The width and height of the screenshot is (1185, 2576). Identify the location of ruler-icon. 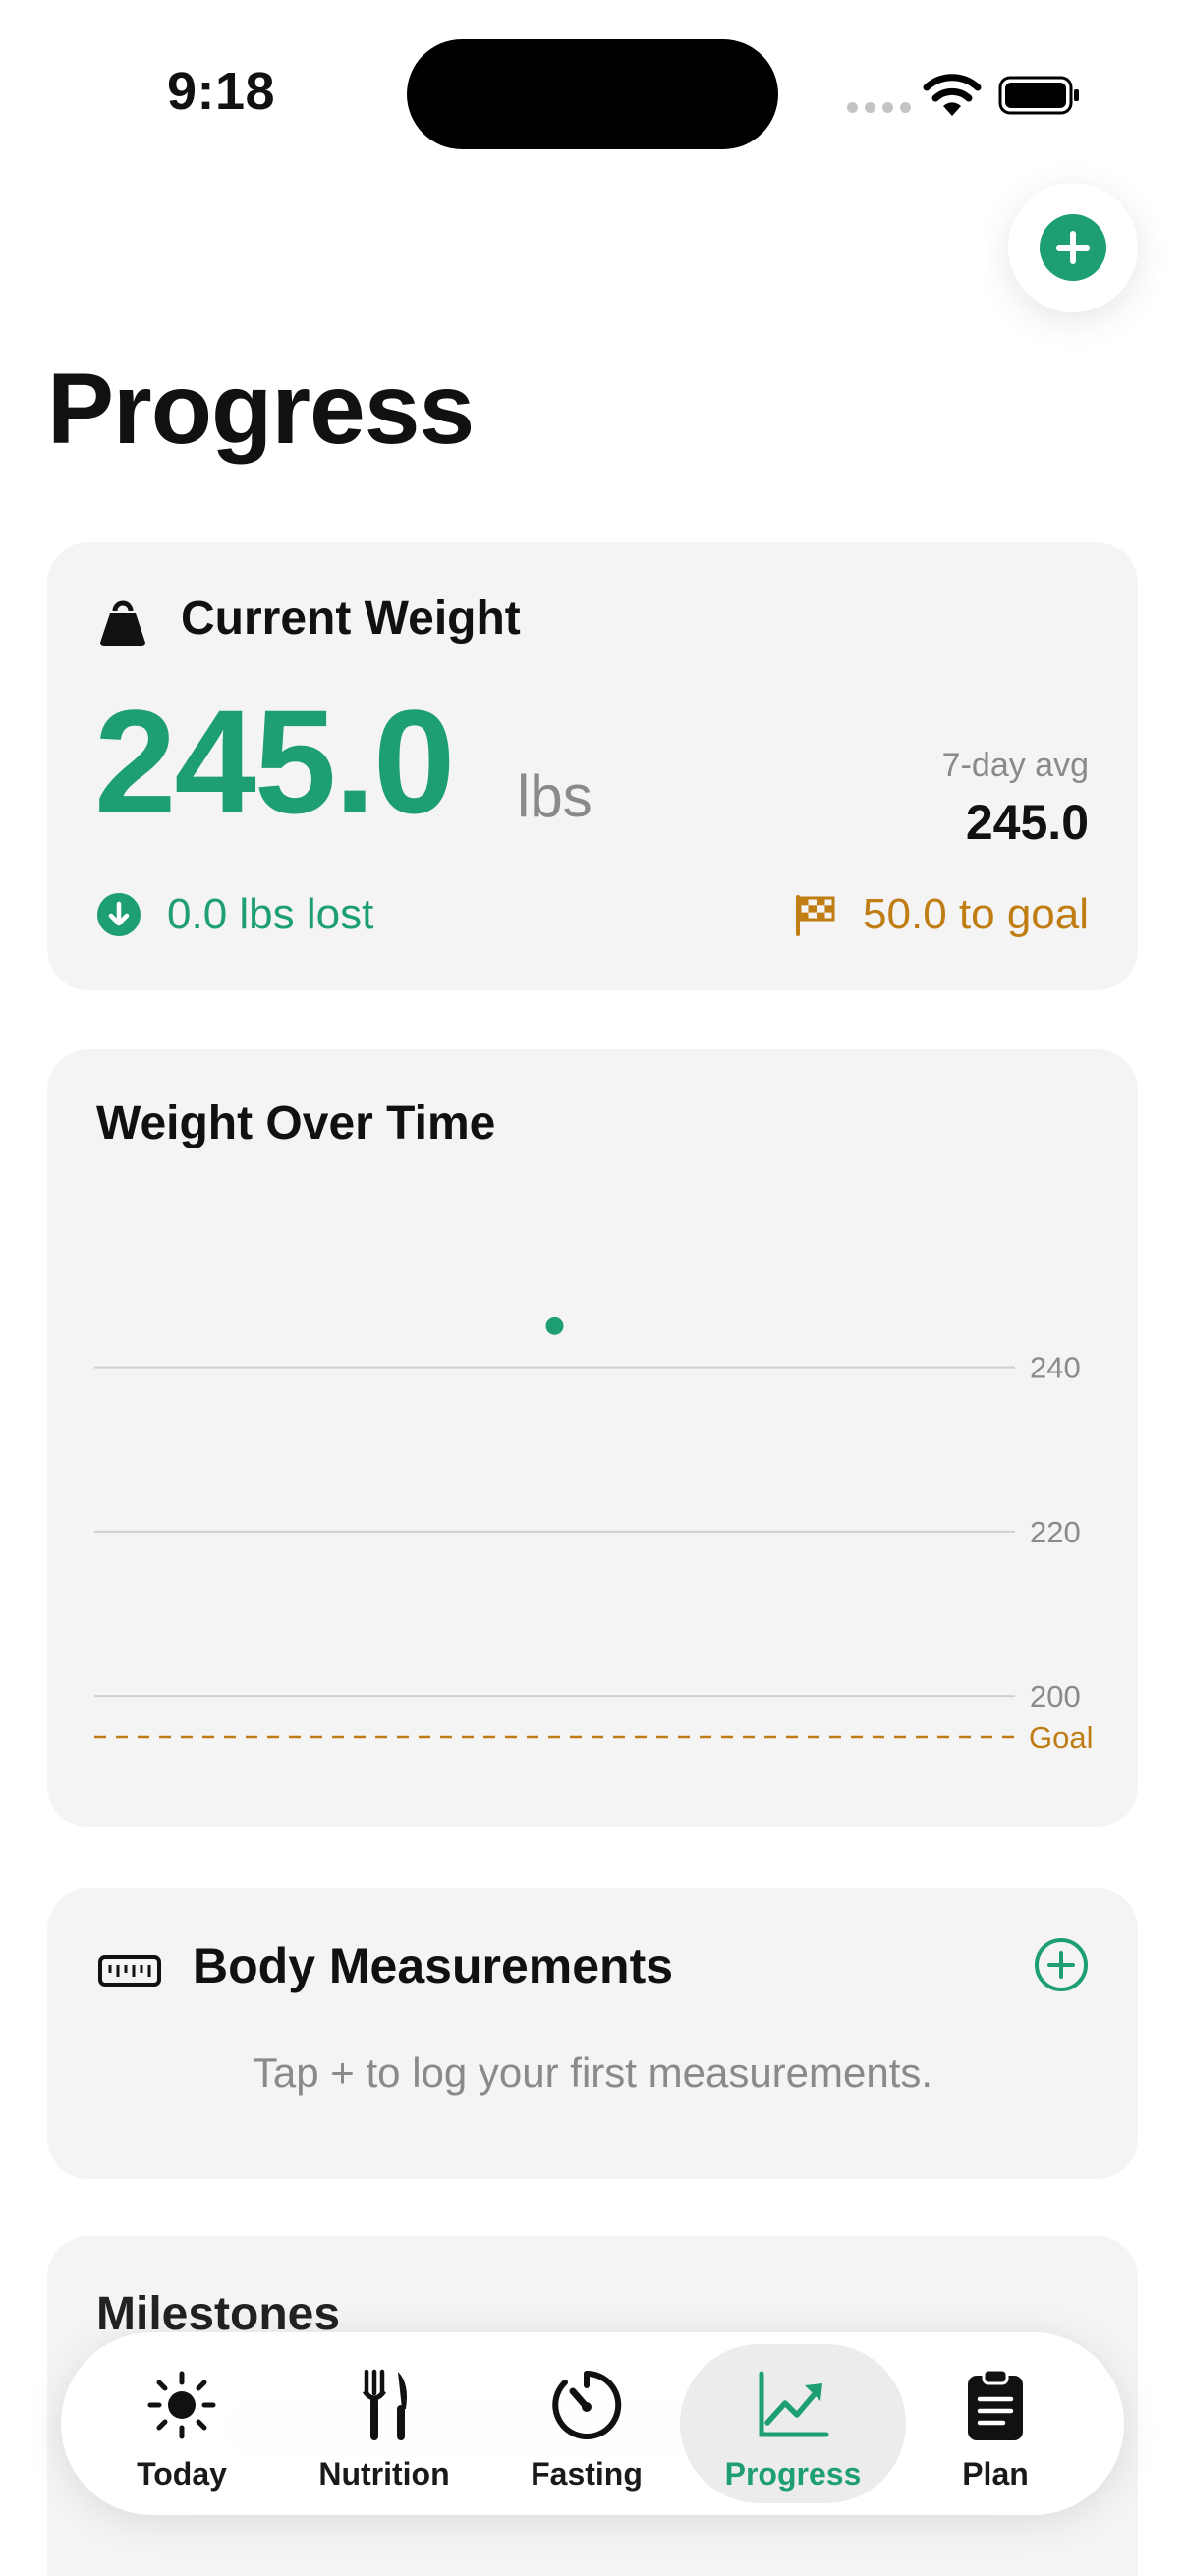
(130, 1971).